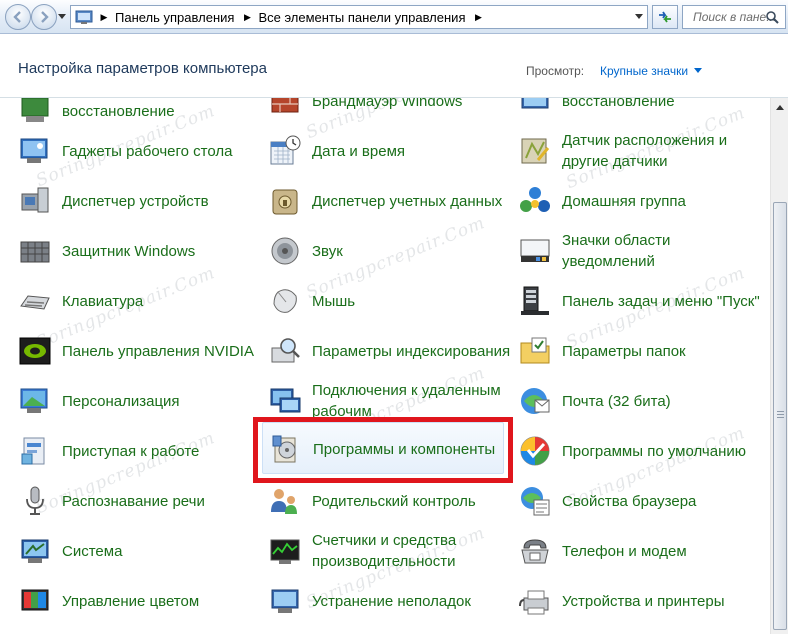  Describe the element at coordinates (535, 401) in the screenshot. I see `mail-icon` at that location.